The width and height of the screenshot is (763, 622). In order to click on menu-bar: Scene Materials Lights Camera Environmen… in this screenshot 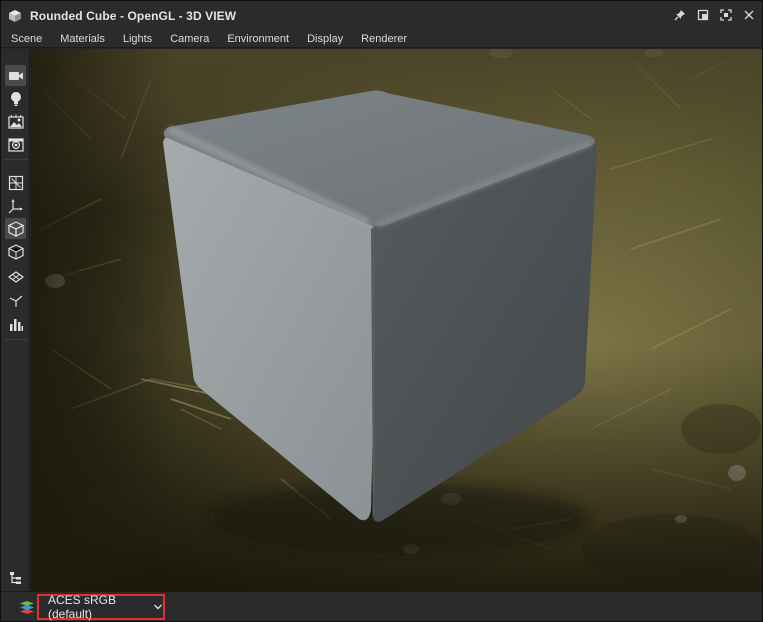, I will do `click(381, 39)`.